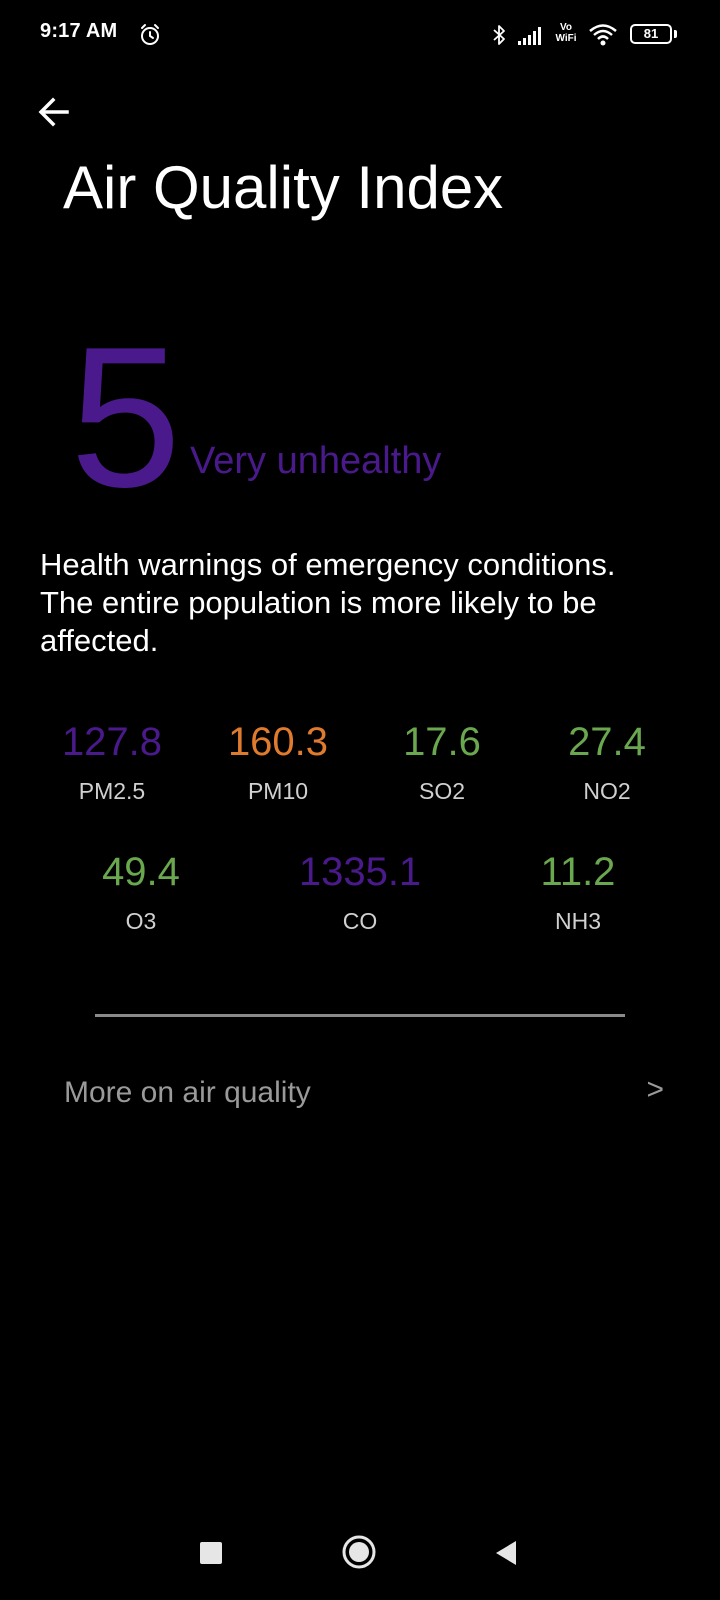 The height and width of the screenshot is (1600, 720). I want to click on vowifi-icon: Vo WiFi, so click(566, 35).